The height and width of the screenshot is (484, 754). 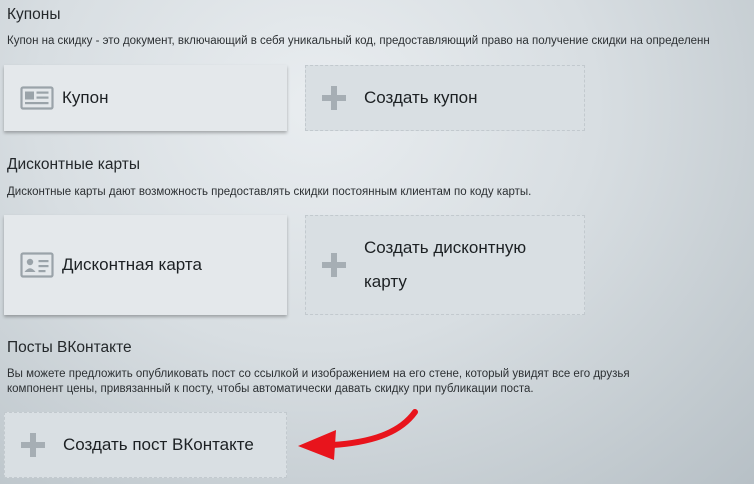 I want to click on create-discount-card-label-line1: Создать дисконтную, so click(x=445, y=247).